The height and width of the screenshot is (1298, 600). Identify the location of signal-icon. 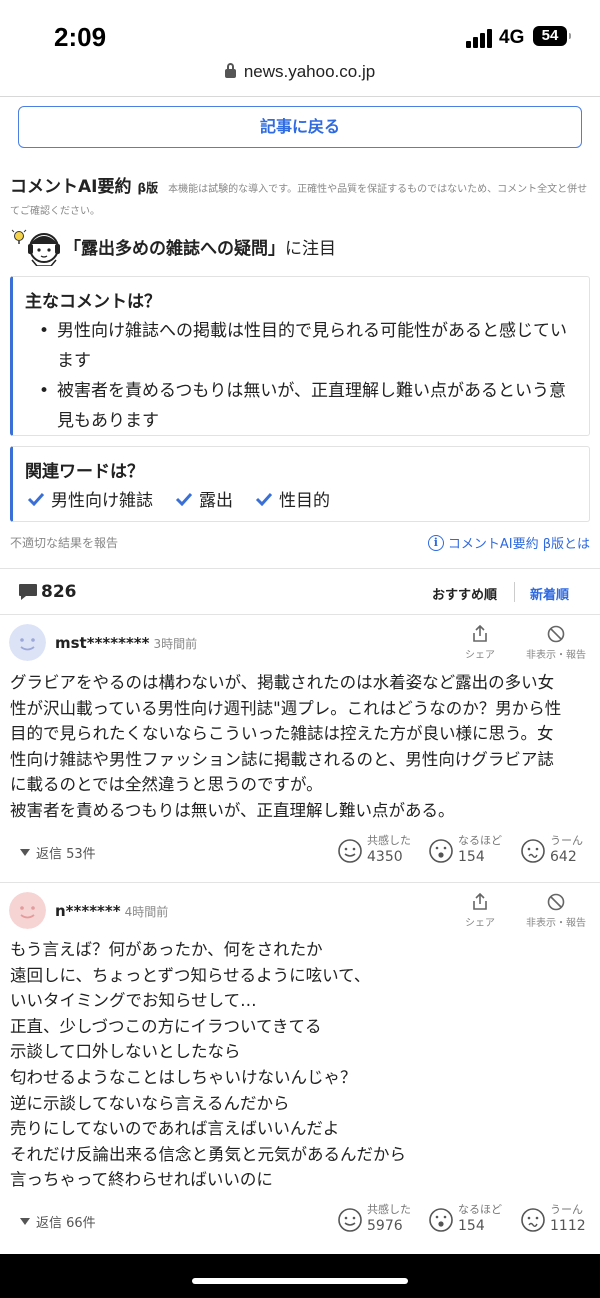
(479, 38).